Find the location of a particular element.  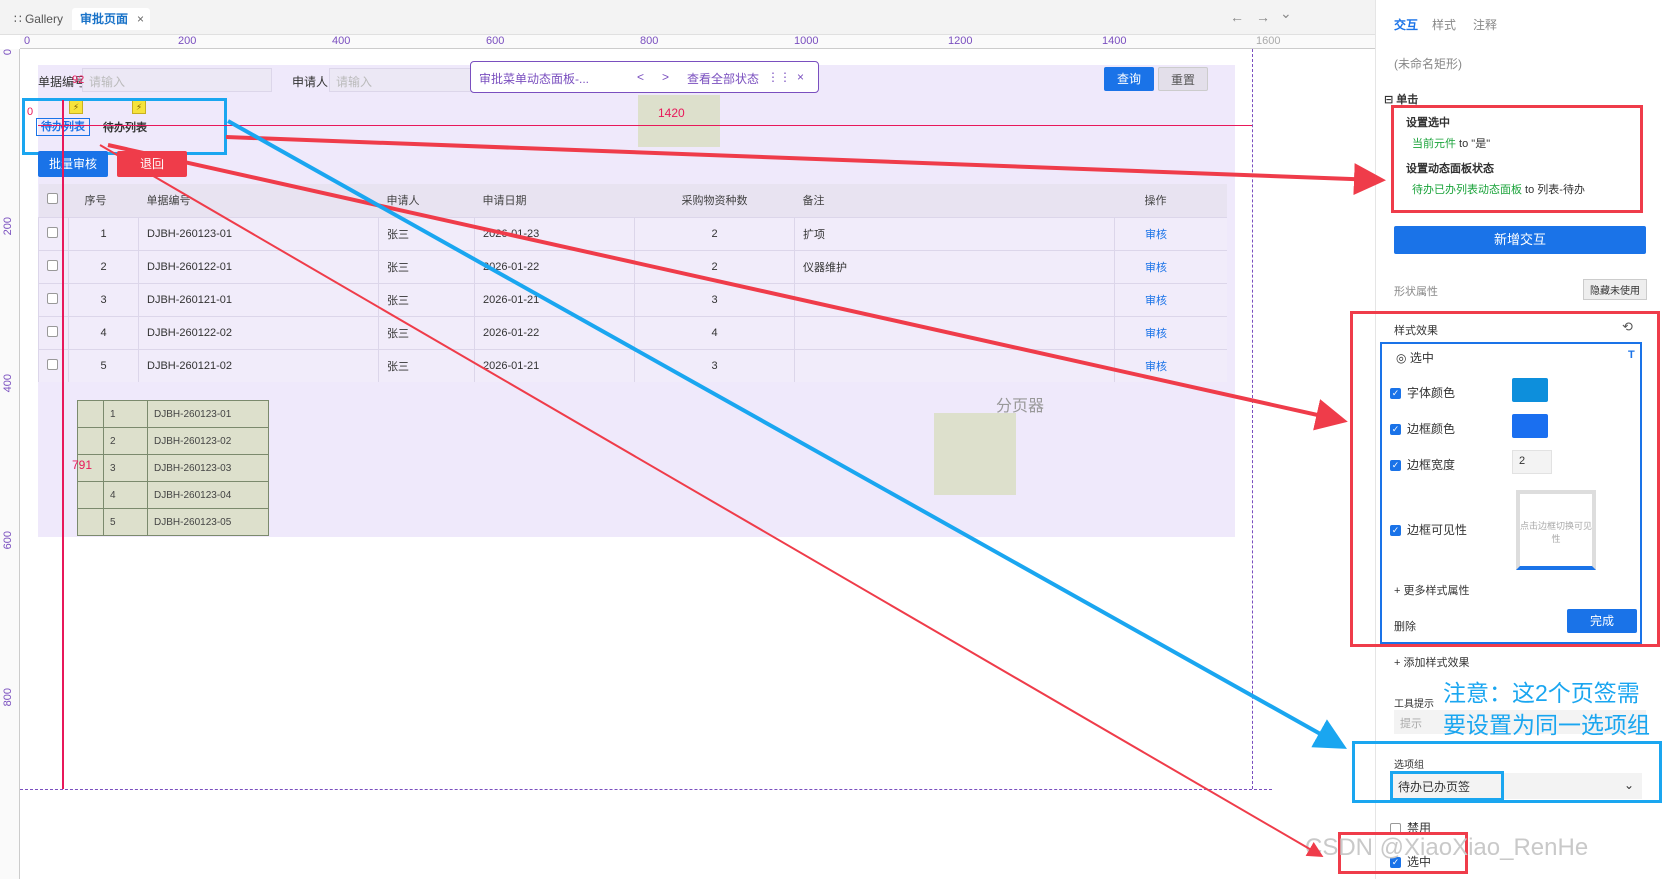

done-button: 完成 is located at coordinates (1602, 621).